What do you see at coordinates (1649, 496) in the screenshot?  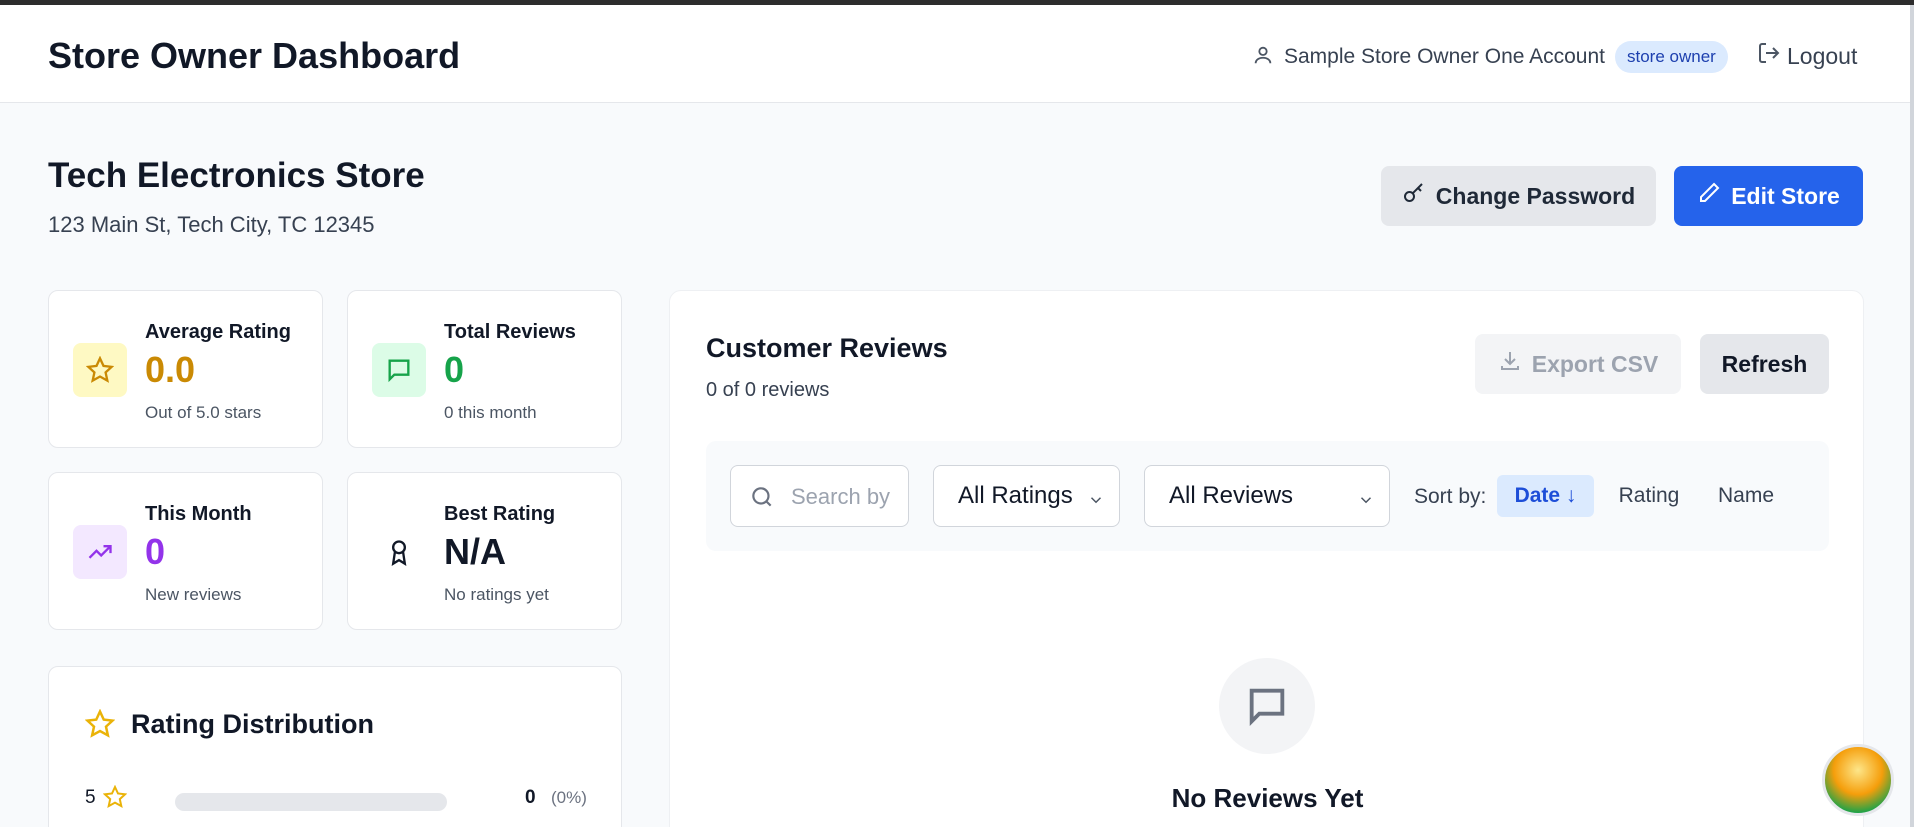 I see `sort-rating-button: Rating` at bounding box center [1649, 496].